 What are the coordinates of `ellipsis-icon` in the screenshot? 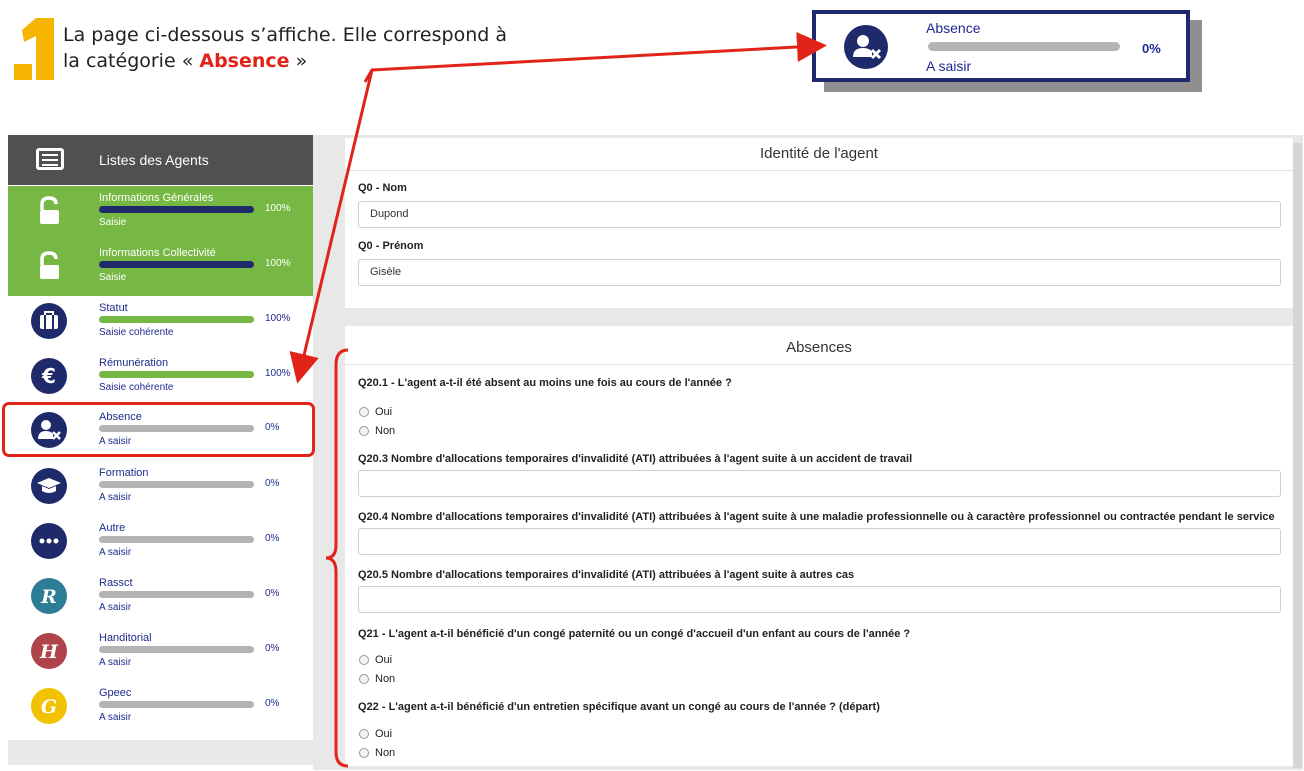 It's located at (49, 541).